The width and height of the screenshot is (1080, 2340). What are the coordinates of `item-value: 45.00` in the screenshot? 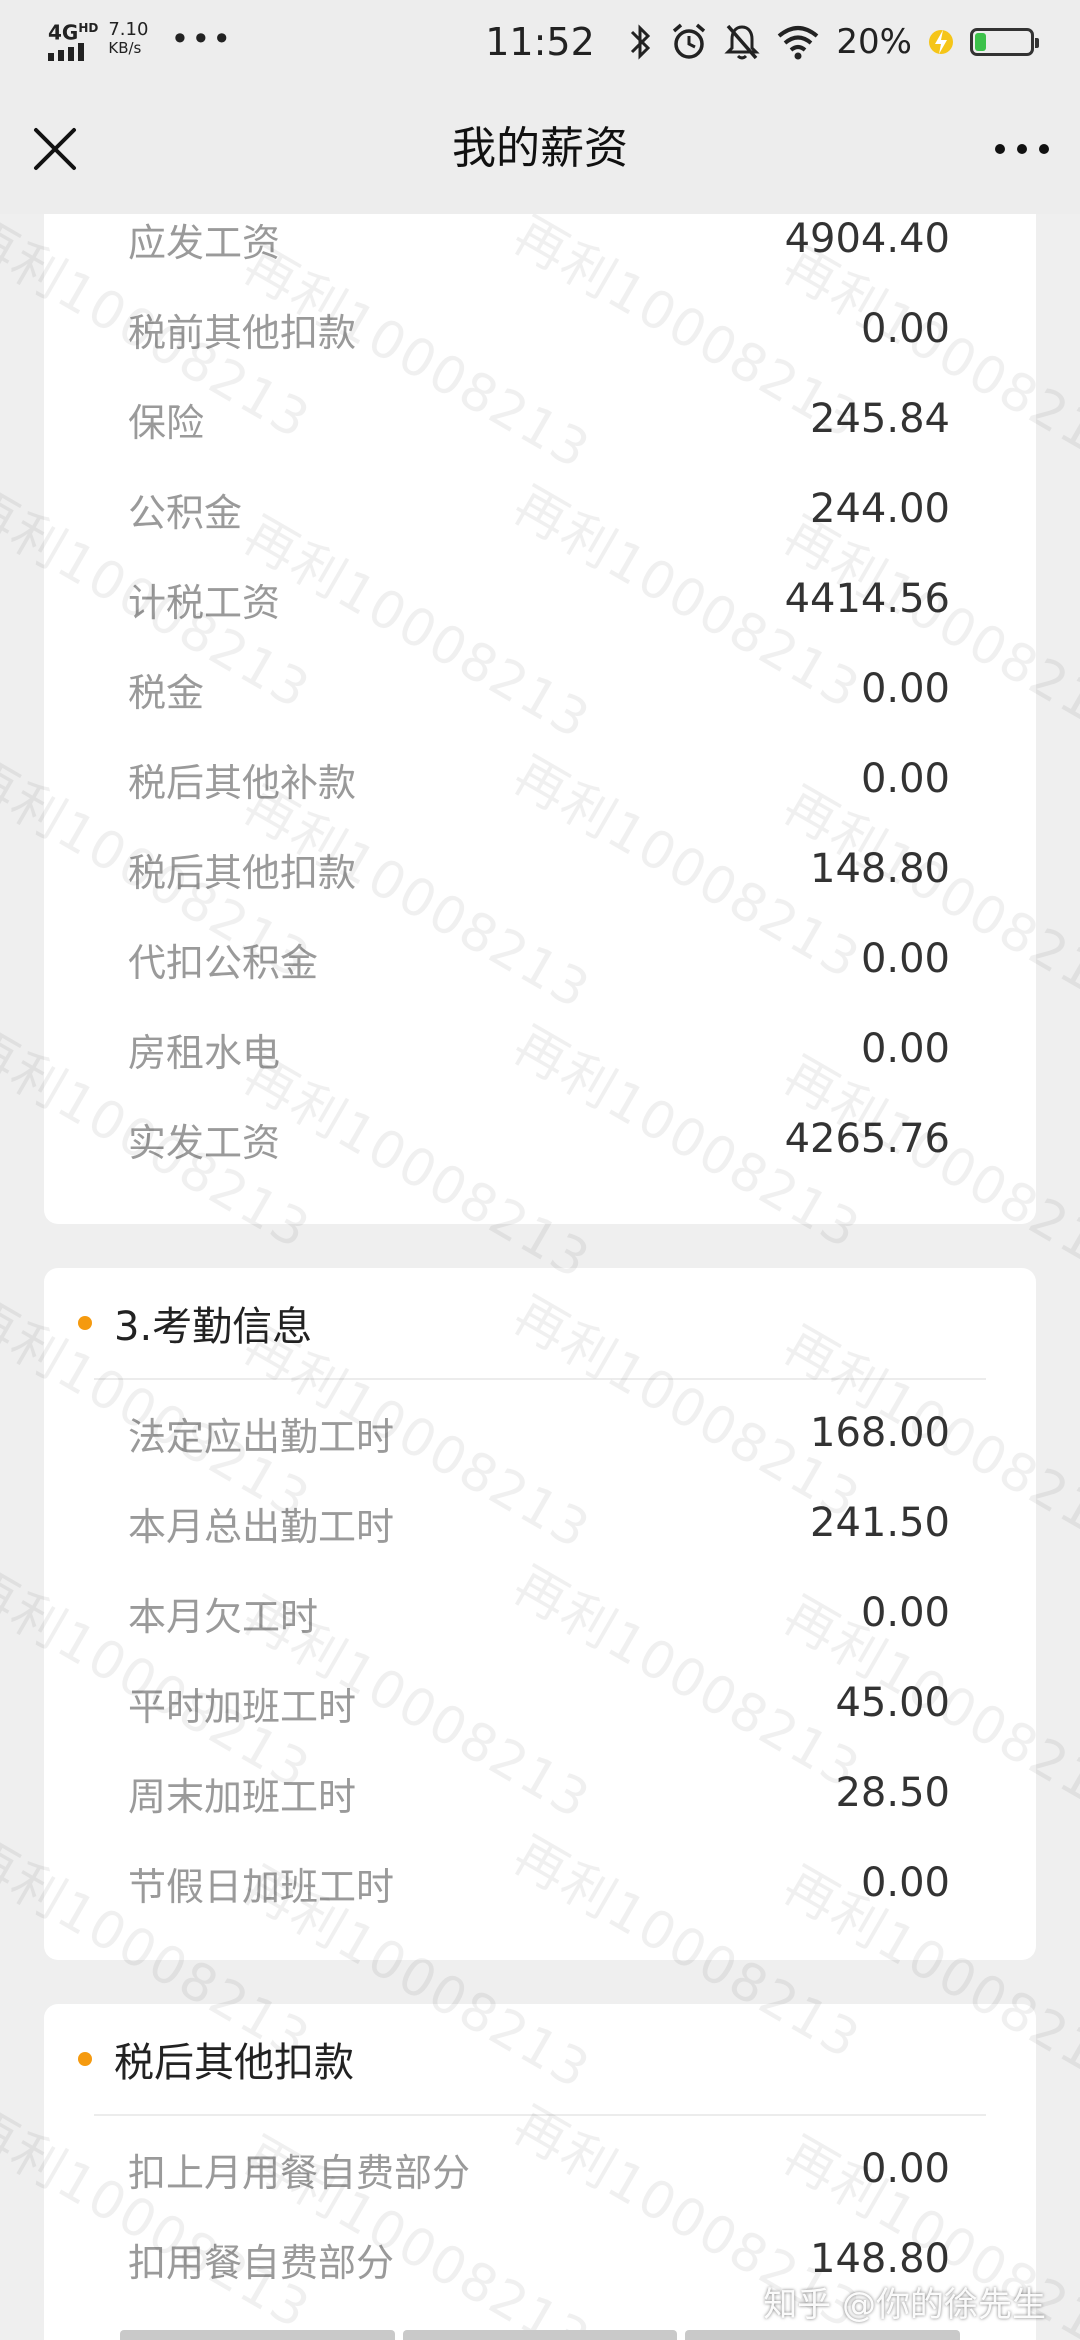 It's located at (892, 1703).